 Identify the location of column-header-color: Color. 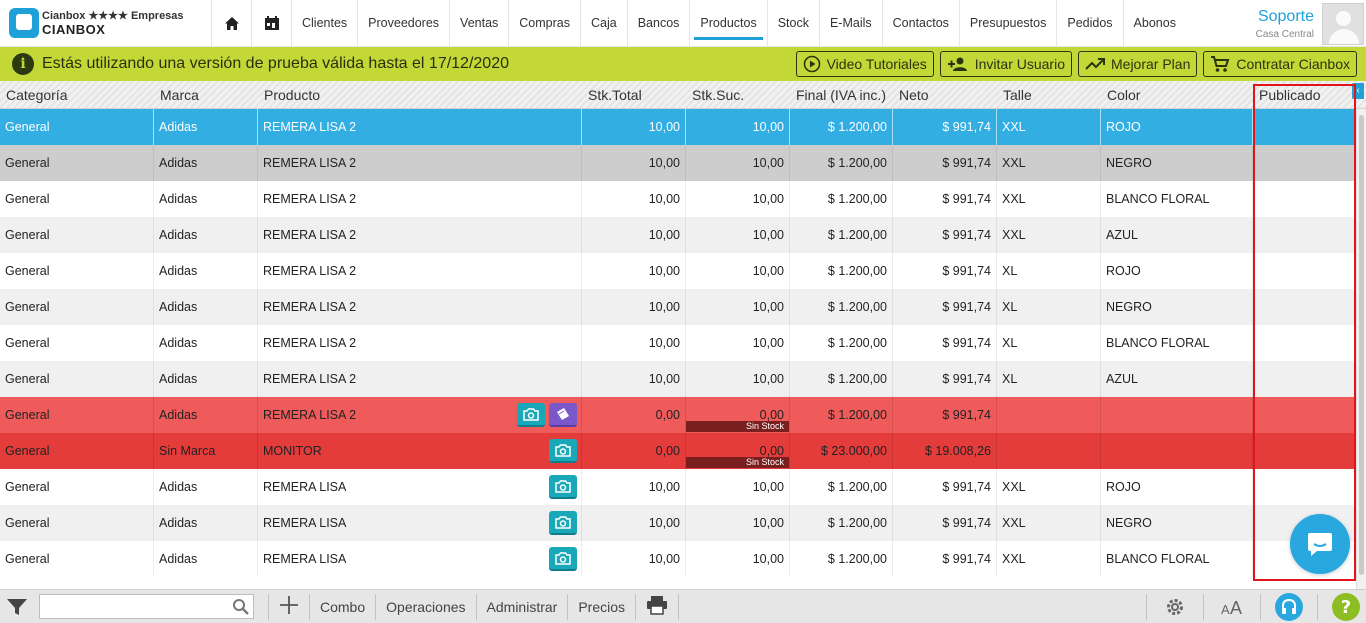
(1177, 95).